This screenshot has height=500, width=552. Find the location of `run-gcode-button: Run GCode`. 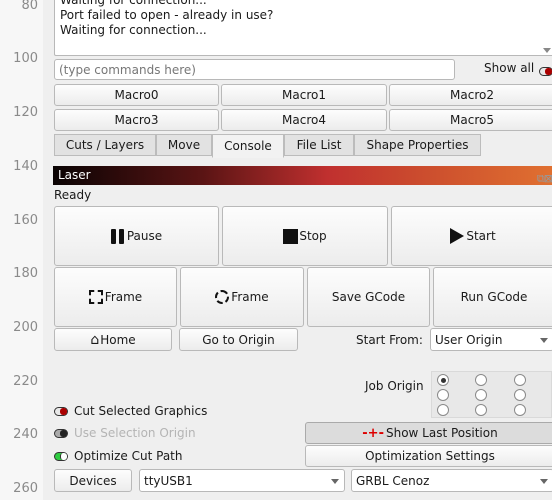

run-gcode-button: Run GCode is located at coordinates (492, 297).